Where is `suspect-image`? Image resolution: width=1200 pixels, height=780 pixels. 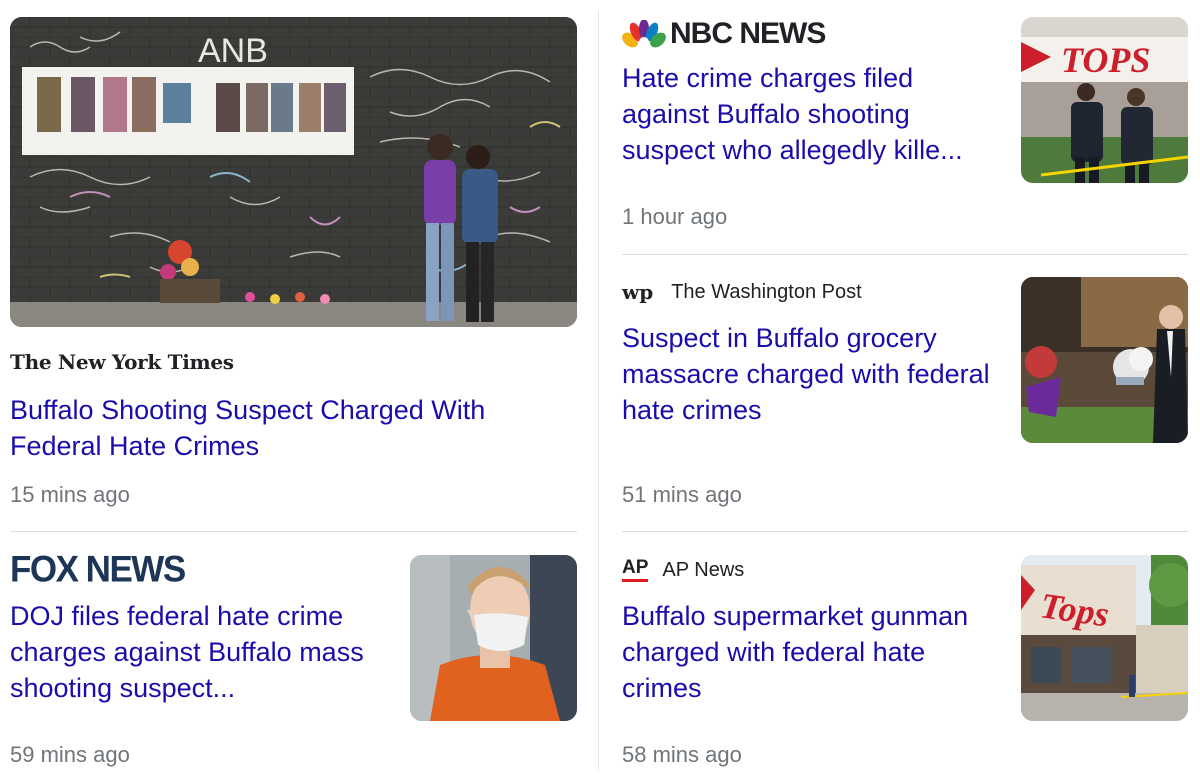
suspect-image is located at coordinates (493, 638).